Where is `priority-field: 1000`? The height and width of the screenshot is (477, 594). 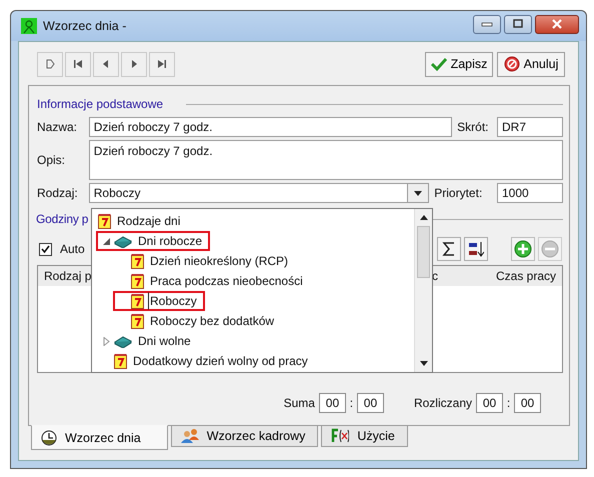 priority-field: 1000 is located at coordinates (529, 193).